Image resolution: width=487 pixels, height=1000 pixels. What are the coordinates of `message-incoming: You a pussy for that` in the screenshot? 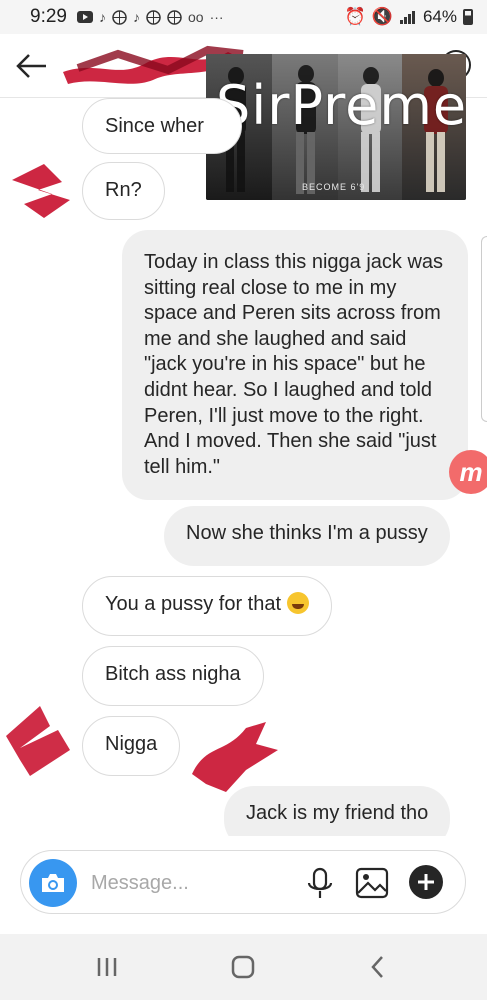 It's located at (207, 606).